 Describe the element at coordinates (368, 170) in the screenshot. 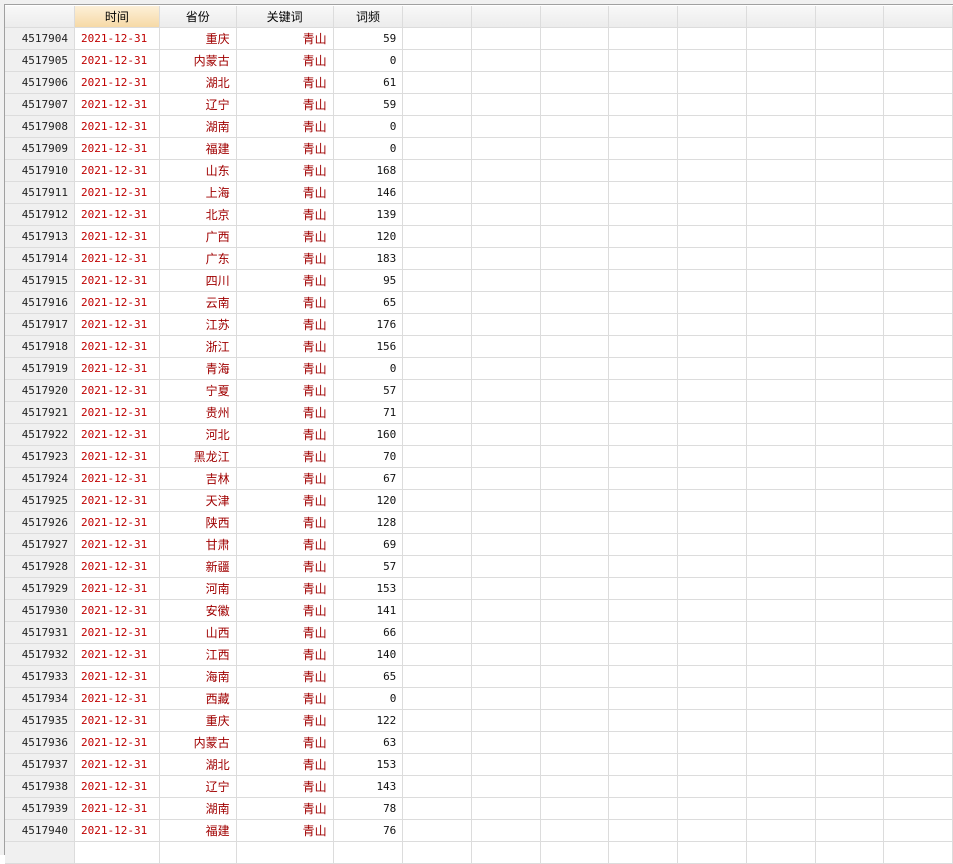

I see `frequency-cell: 168` at that location.